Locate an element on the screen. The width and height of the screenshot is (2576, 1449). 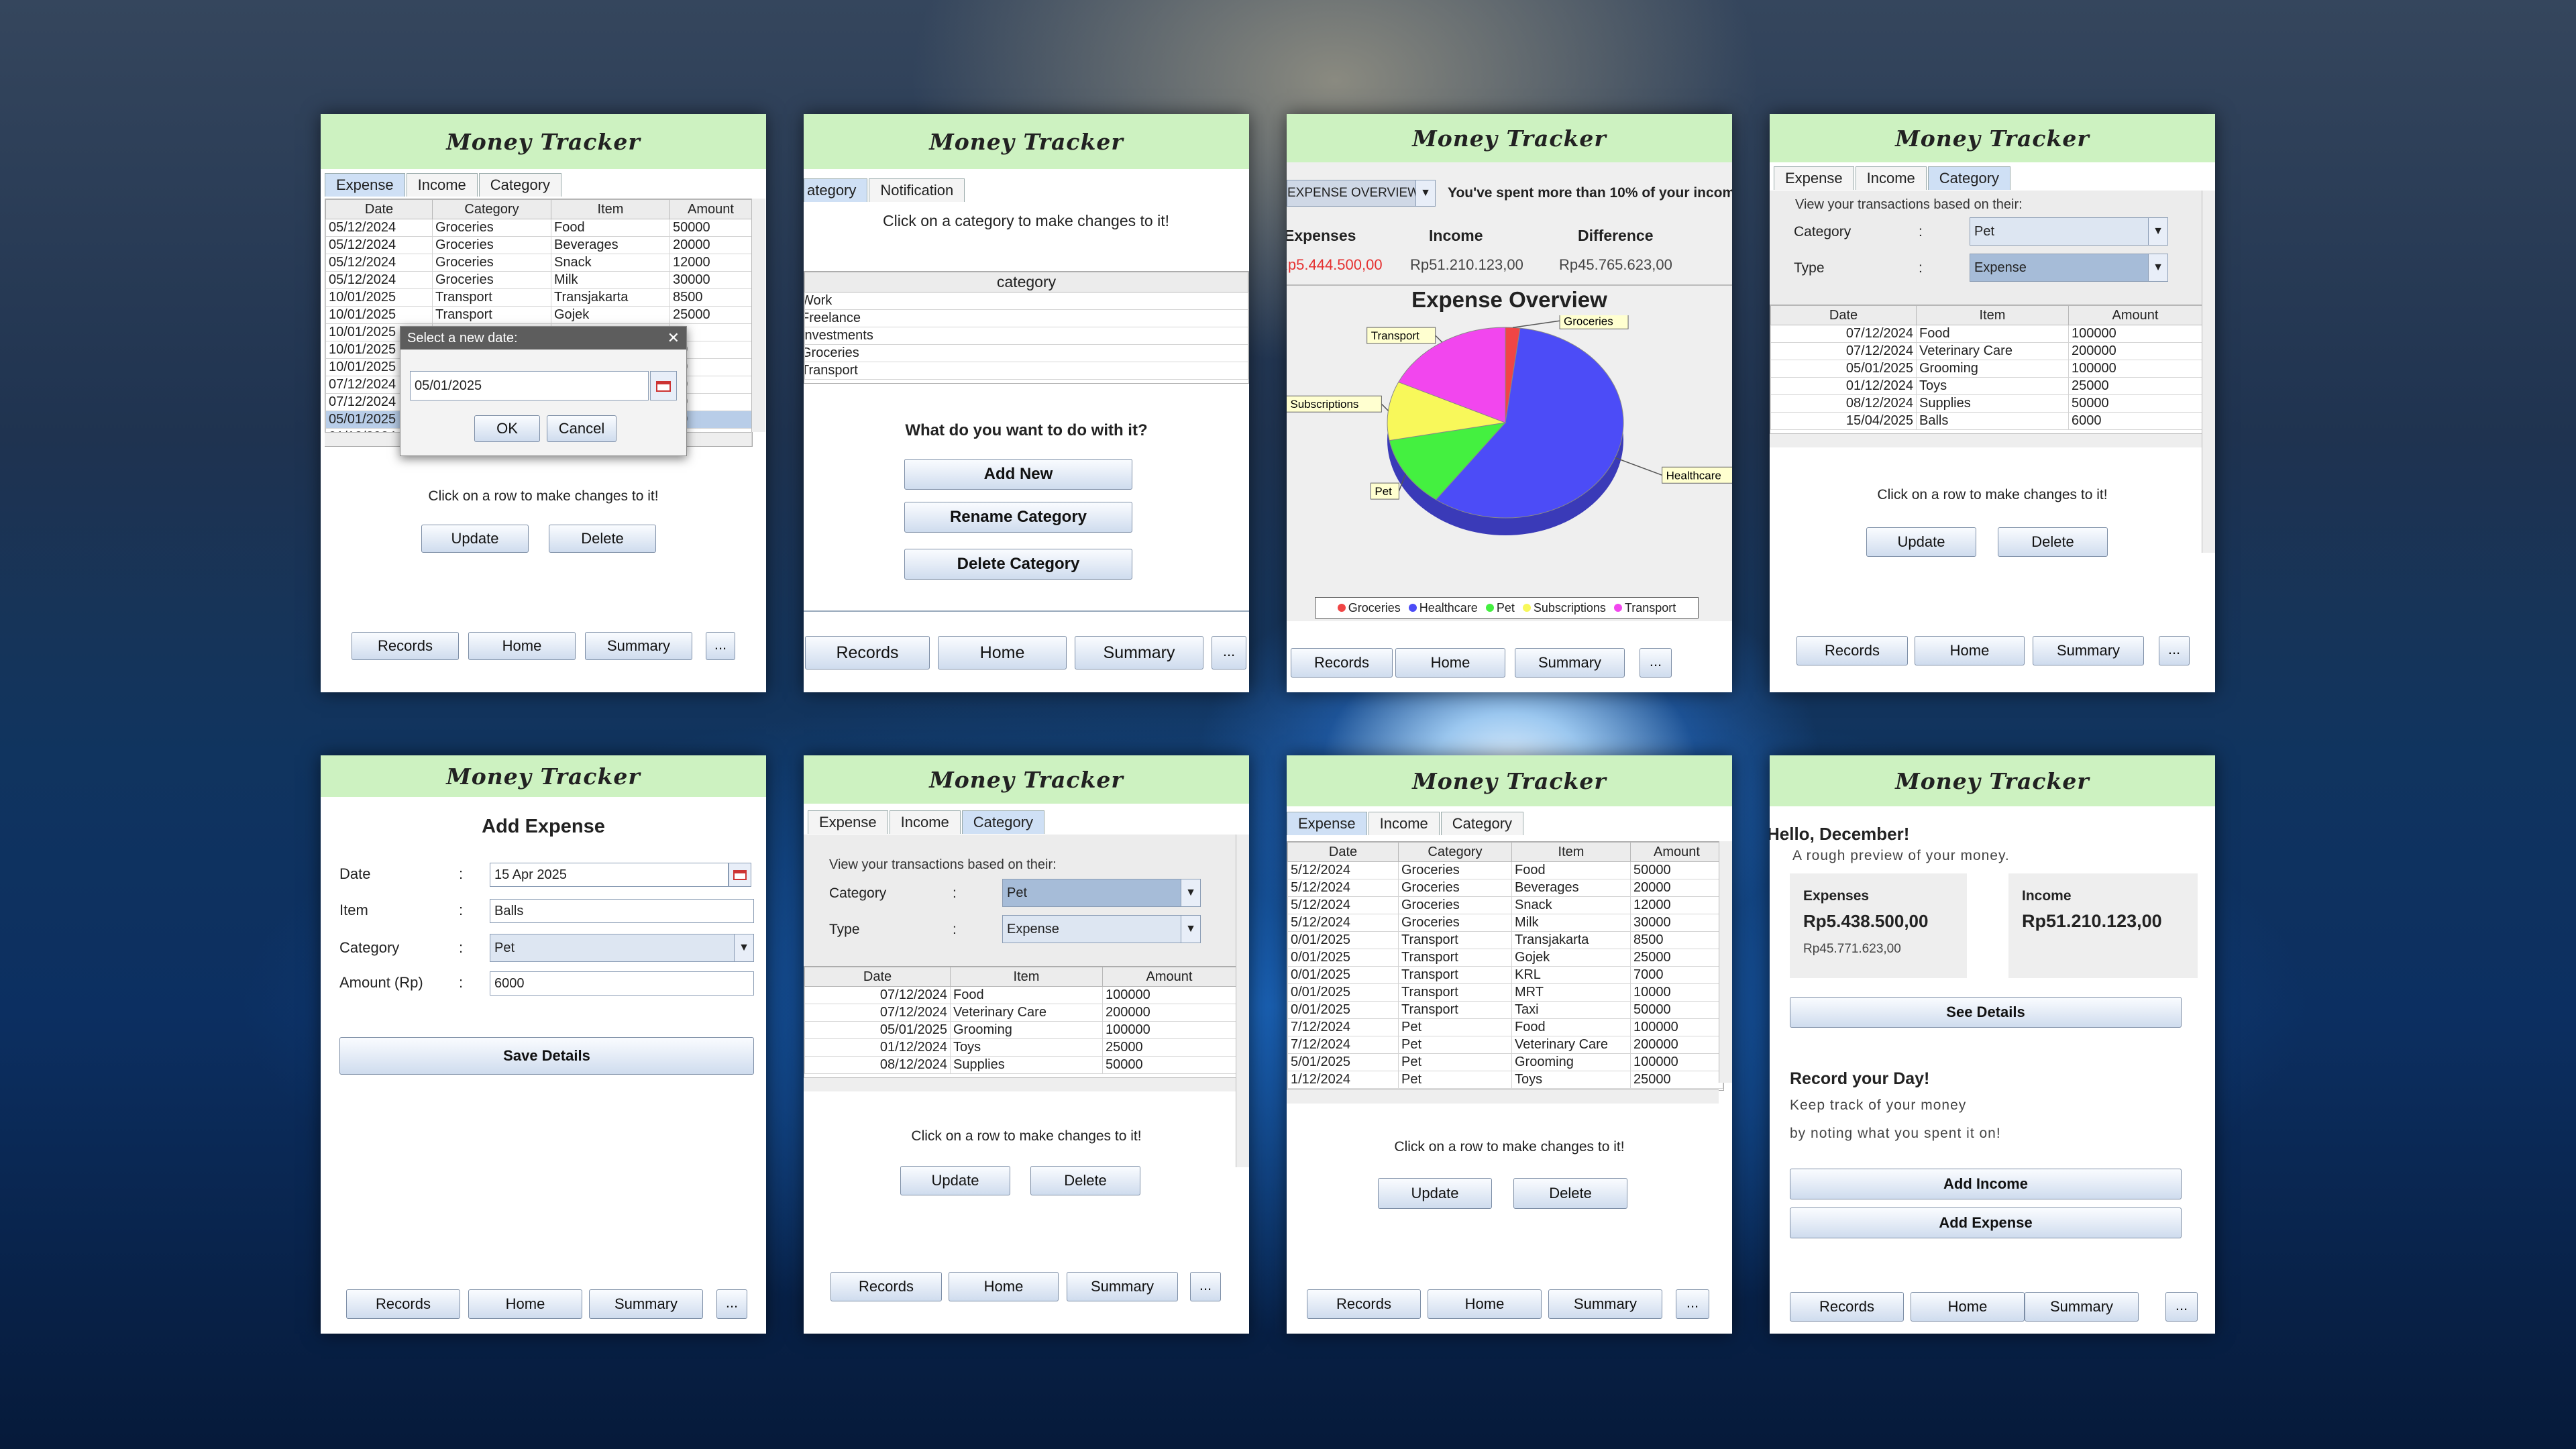
table-row: 0/01/2025 Transport MRT 10000 is located at coordinates (1505, 992).